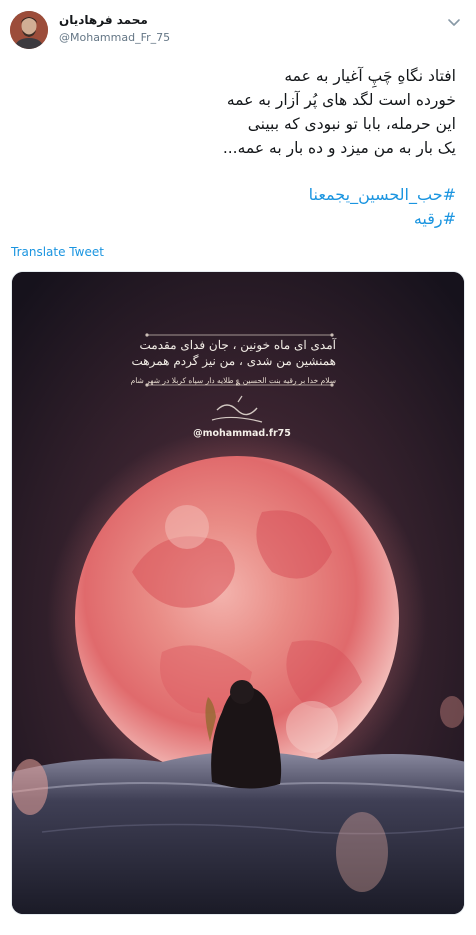 The height and width of the screenshot is (935, 476). What do you see at coordinates (246, 195) in the screenshot?
I see `hashtag-link: #حب_الحسين_يجمعنا` at bounding box center [246, 195].